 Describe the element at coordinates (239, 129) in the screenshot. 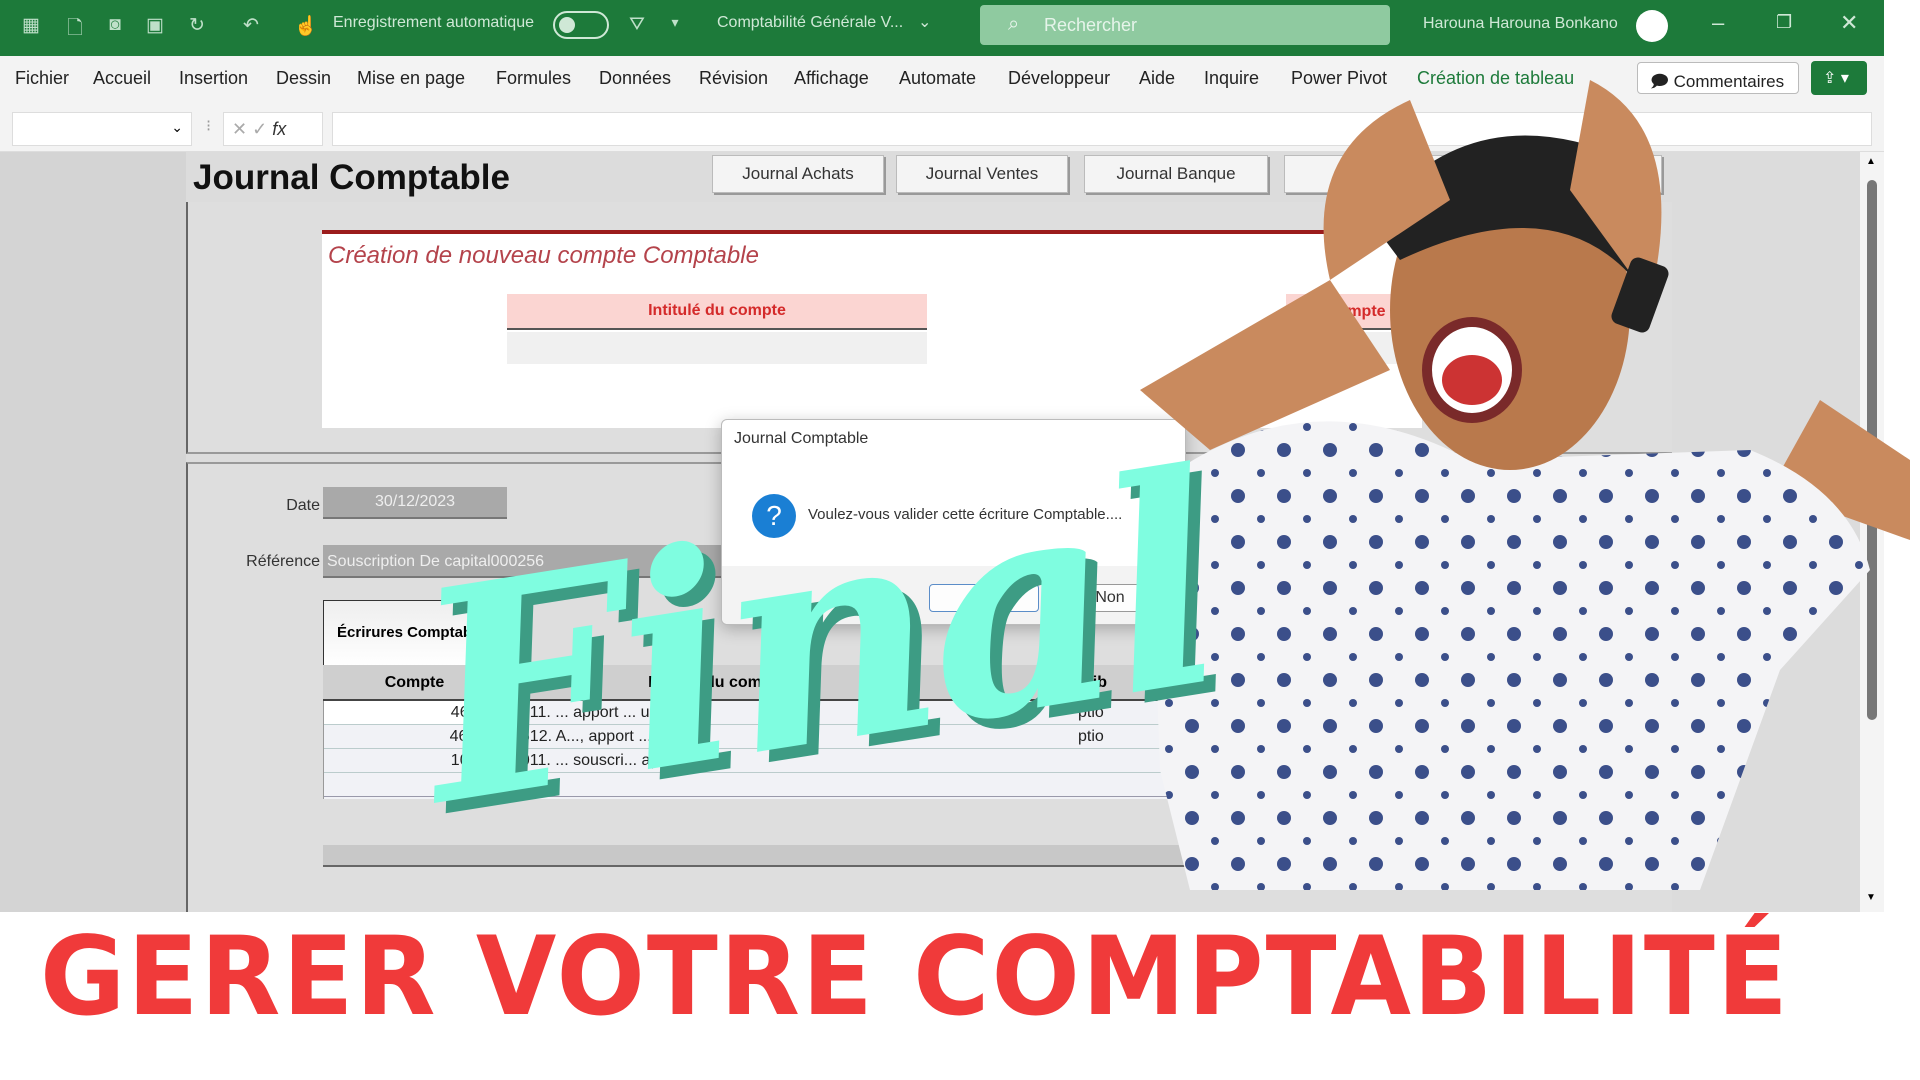

I see `cancel-icon: ✕` at that location.